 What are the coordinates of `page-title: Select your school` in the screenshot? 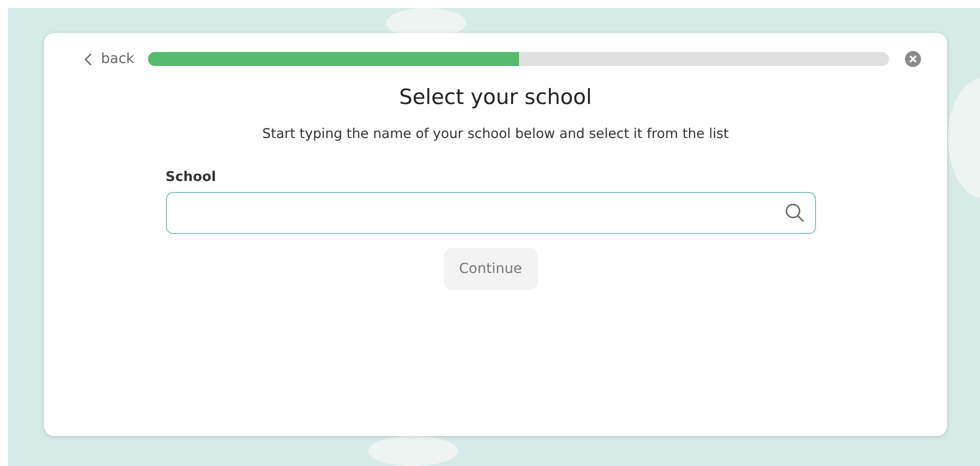 It's located at (495, 97).